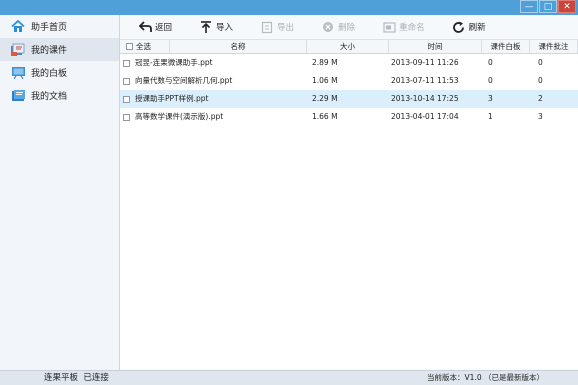 This screenshot has height=385, width=578. I want to click on annotation-count: 2, so click(540, 98).